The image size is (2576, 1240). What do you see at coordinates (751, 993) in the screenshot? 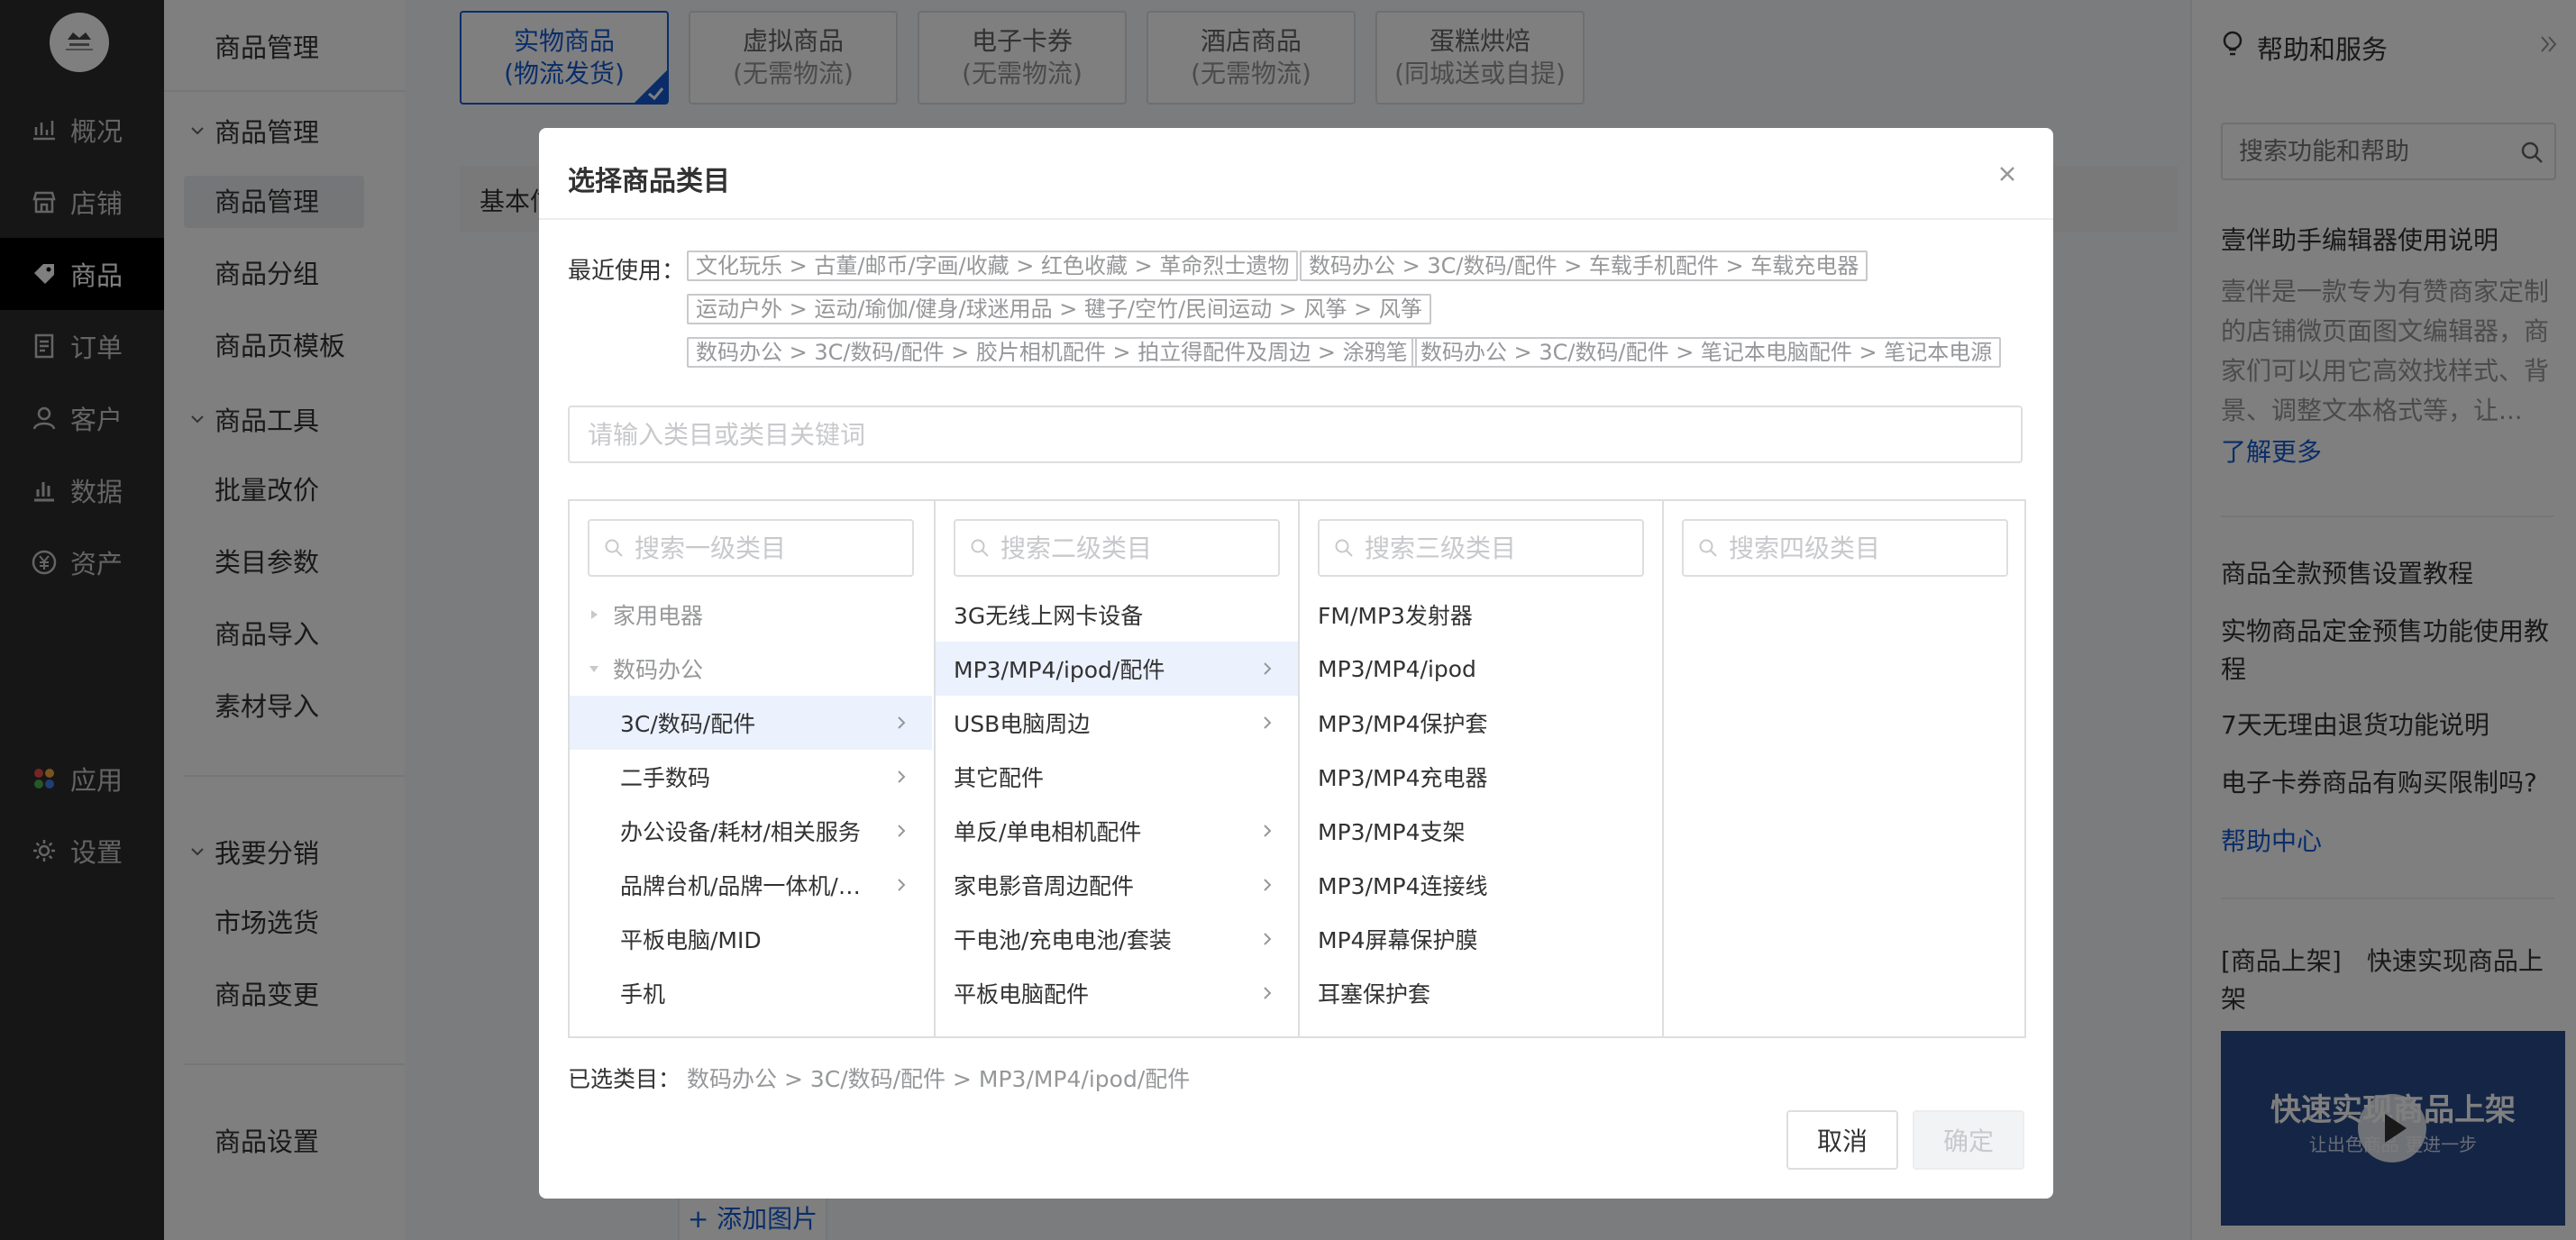
I see `level1-option: 手机` at bounding box center [751, 993].